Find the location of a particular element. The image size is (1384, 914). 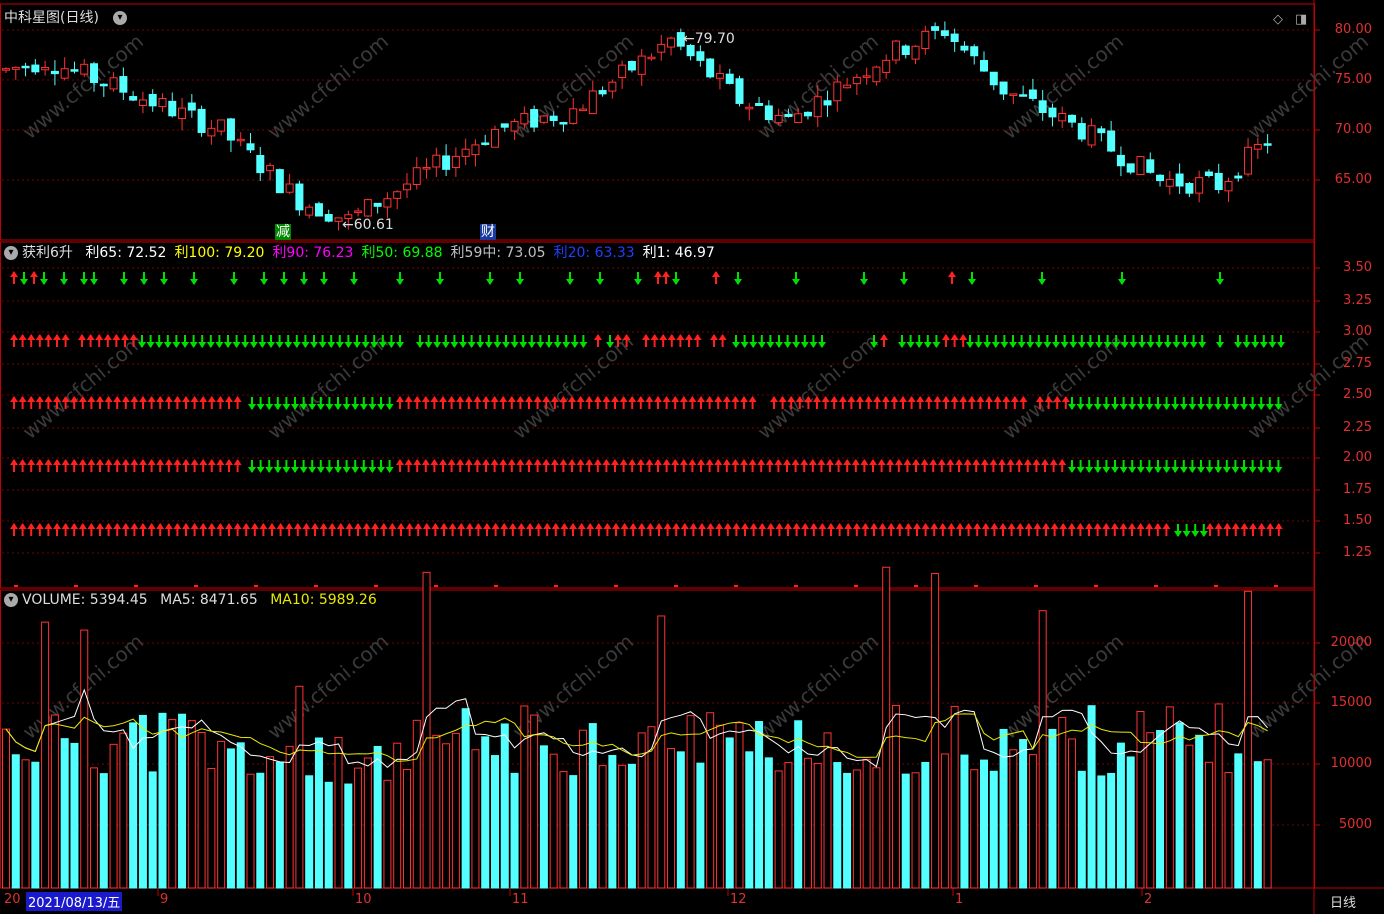

tag-reduce: 减 is located at coordinates (283, 232).